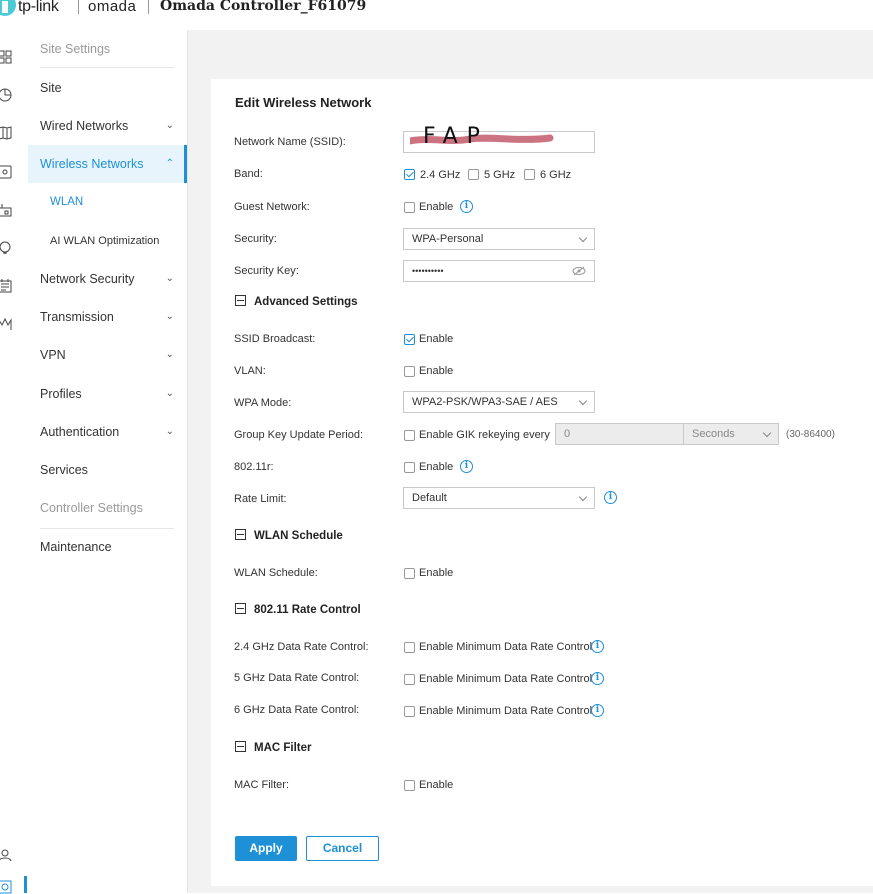 This screenshot has width=873, height=894. Describe the element at coordinates (276, 573) in the screenshot. I see `wlan-schedule-label: WLAN Schedule:` at that location.